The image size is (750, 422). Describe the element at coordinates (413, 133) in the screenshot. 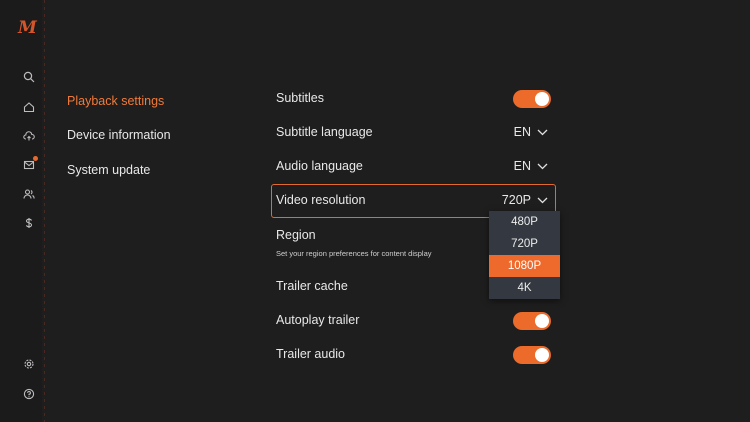

I see `subtitle-language-row: Subtitle language EN` at that location.